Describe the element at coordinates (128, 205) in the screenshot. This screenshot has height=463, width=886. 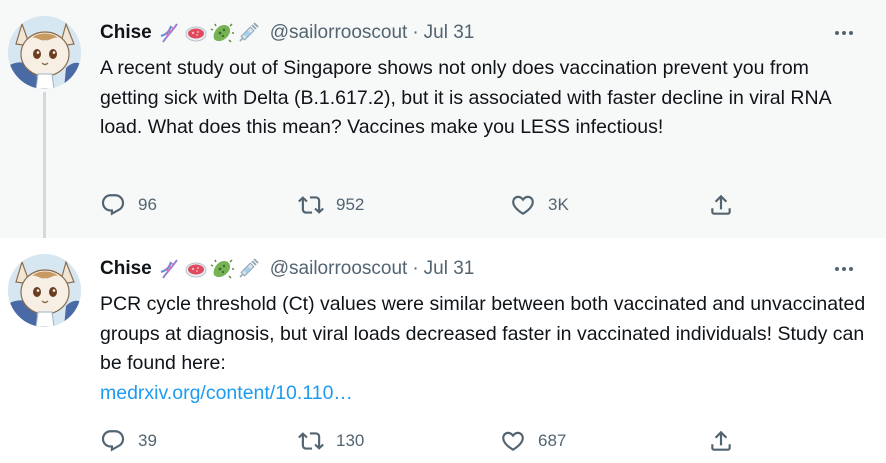
I see `reply-button: 96` at that location.